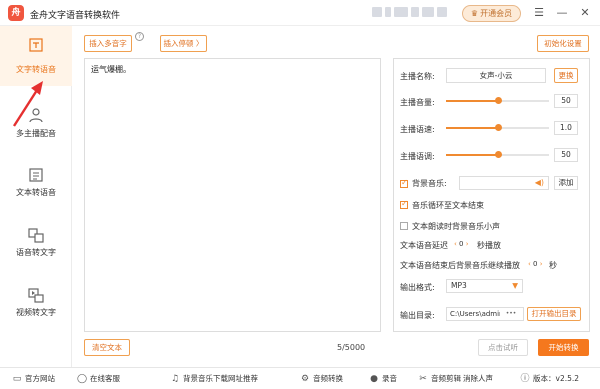 This screenshot has width=600, height=389. Describe the element at coordinates (111, 69) in the screenshot. I see `editor-text: 运气爆棚。` at that location.